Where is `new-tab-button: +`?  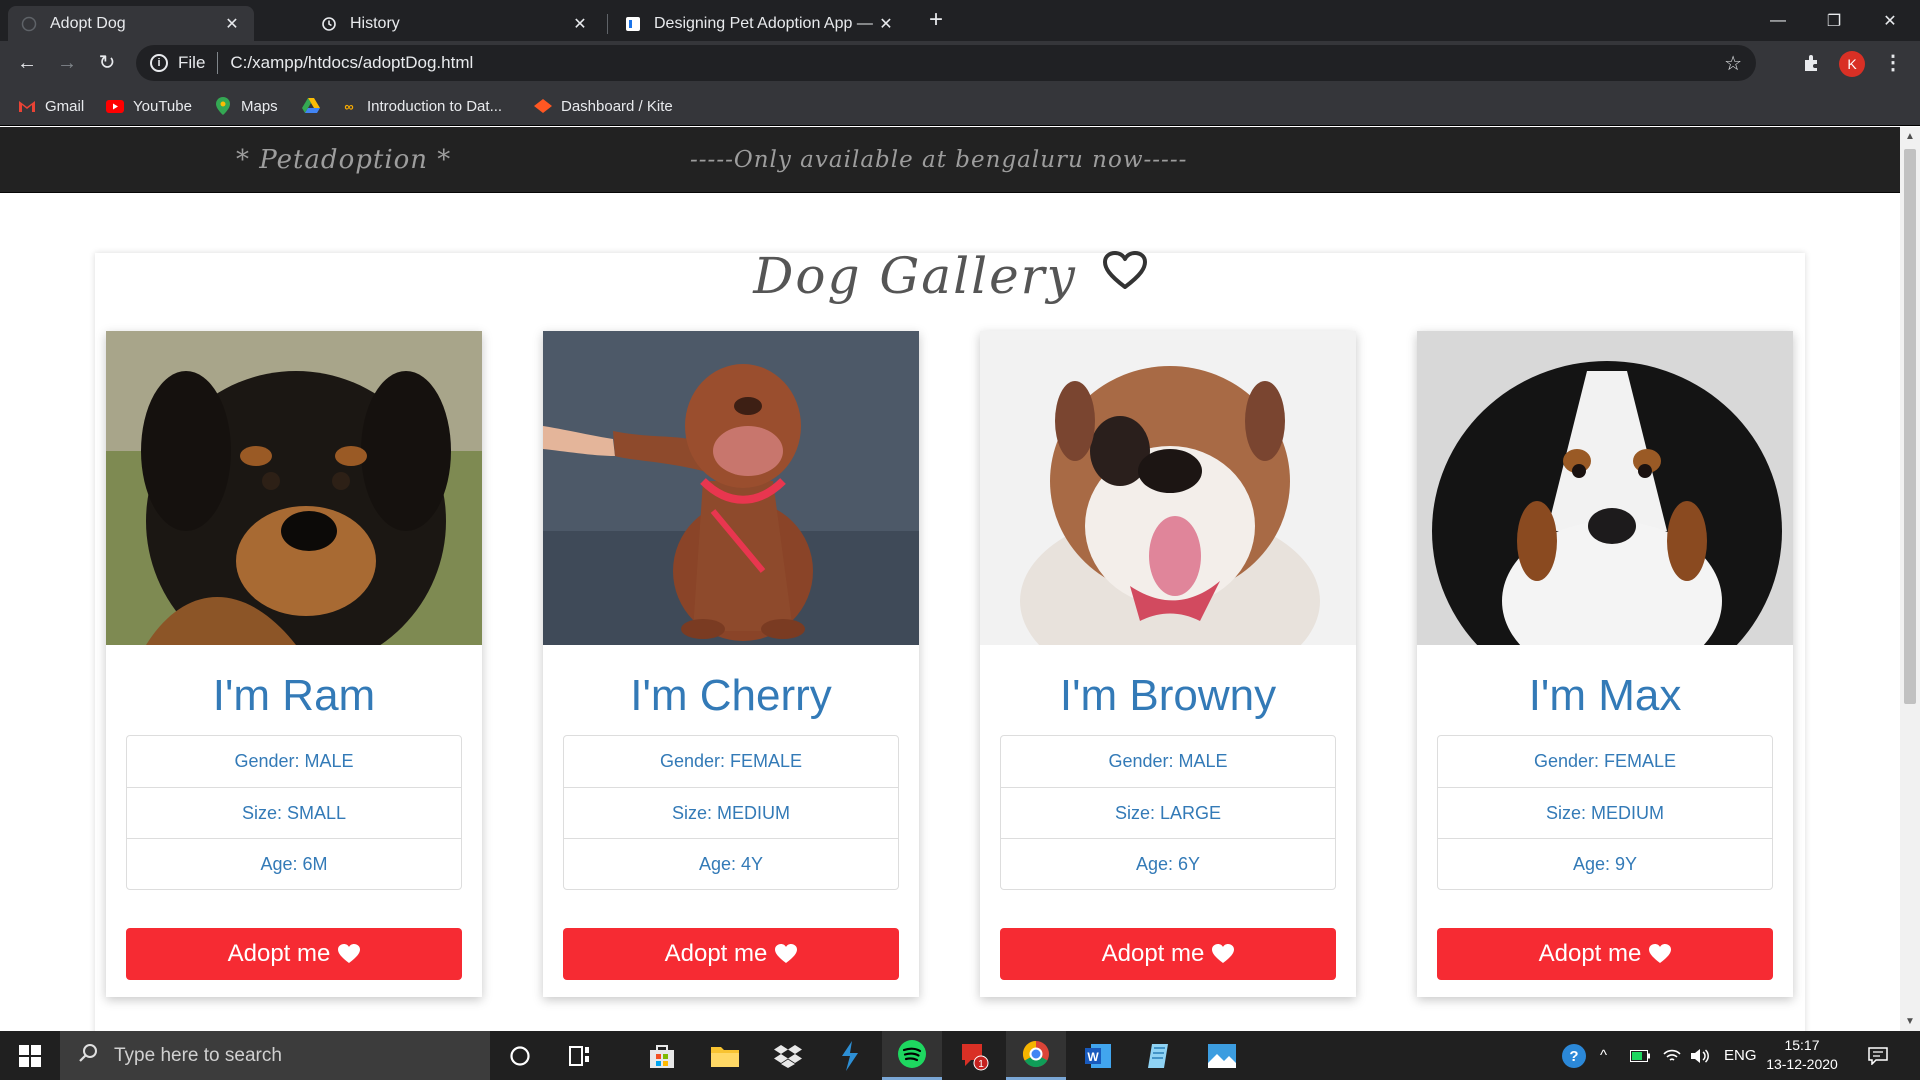 new-tab-button: + is located at coordinates (936, 20).